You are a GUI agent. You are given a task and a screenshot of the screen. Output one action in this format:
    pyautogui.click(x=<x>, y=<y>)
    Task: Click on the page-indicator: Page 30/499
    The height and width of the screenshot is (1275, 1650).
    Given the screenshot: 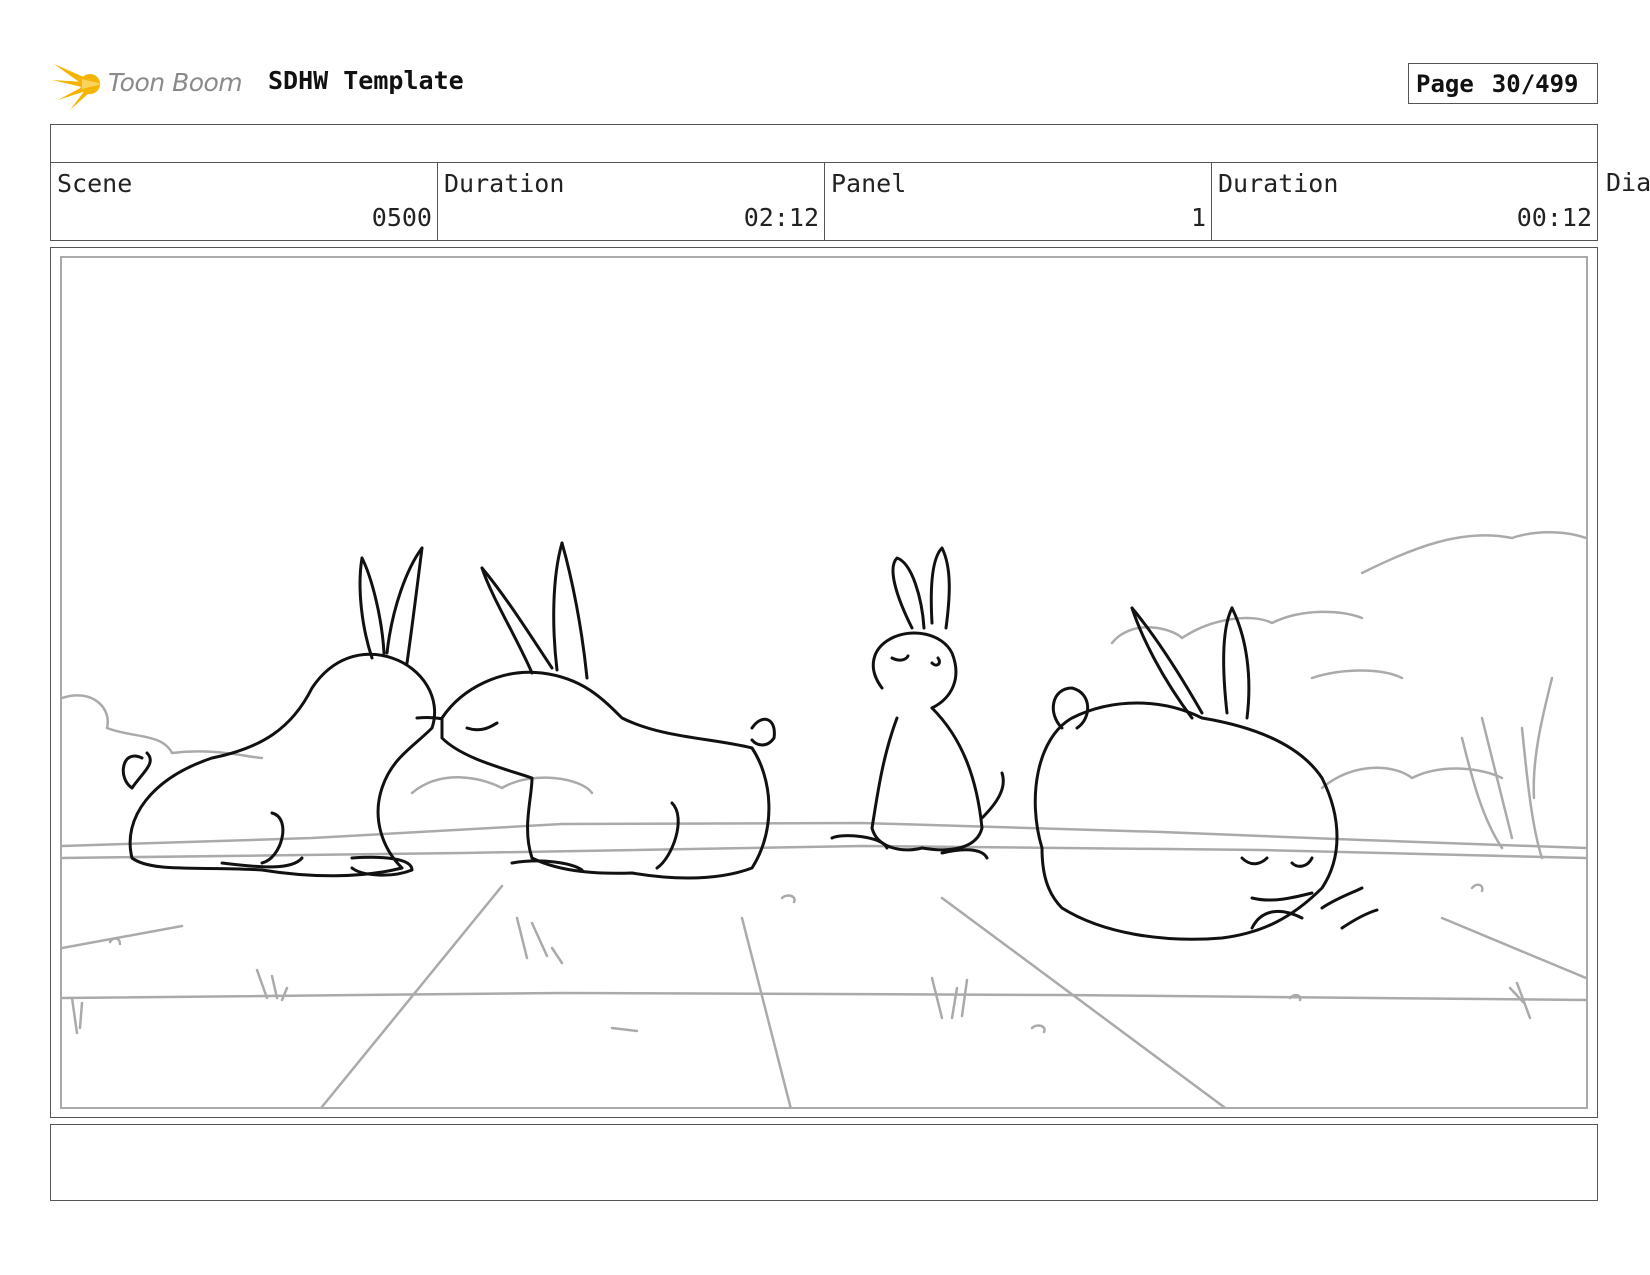 What is the action you would take?
    pyautogui.click(x=1503, y=83)
    